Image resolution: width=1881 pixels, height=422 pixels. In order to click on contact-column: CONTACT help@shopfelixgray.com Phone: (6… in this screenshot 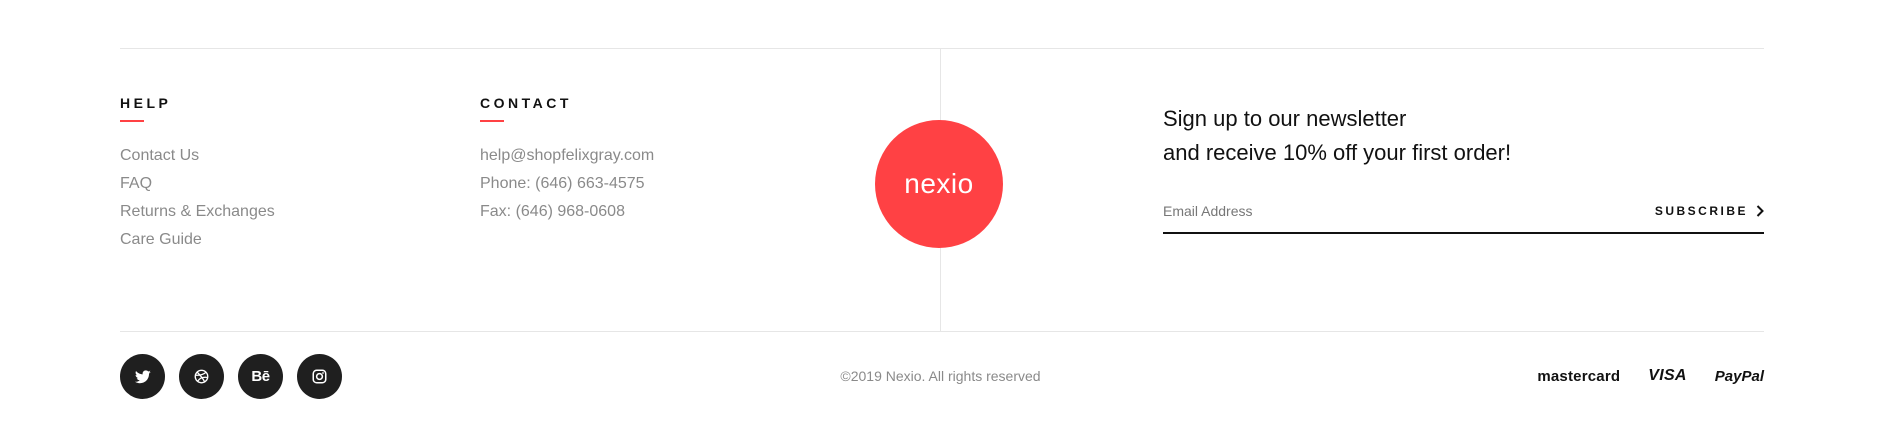, I will do `click(567, 161)`.